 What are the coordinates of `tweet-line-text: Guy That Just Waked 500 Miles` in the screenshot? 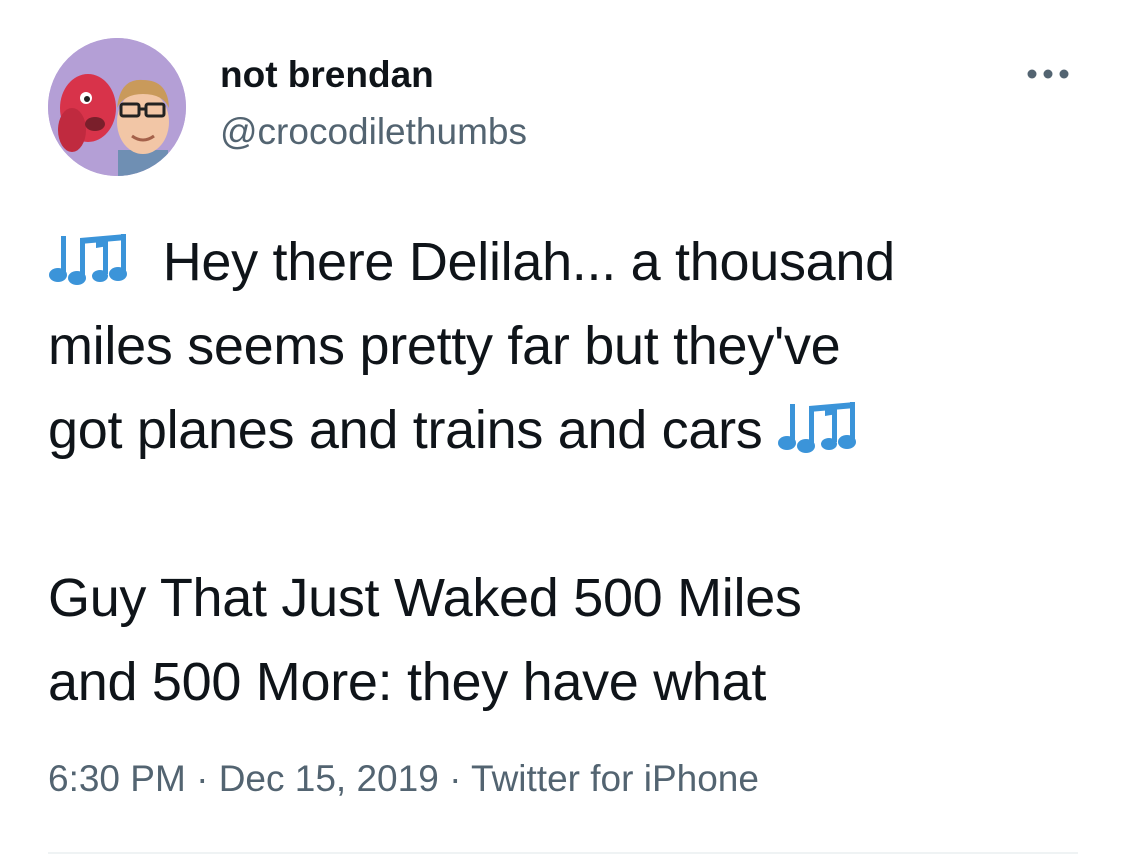 It's located at (425, 598).